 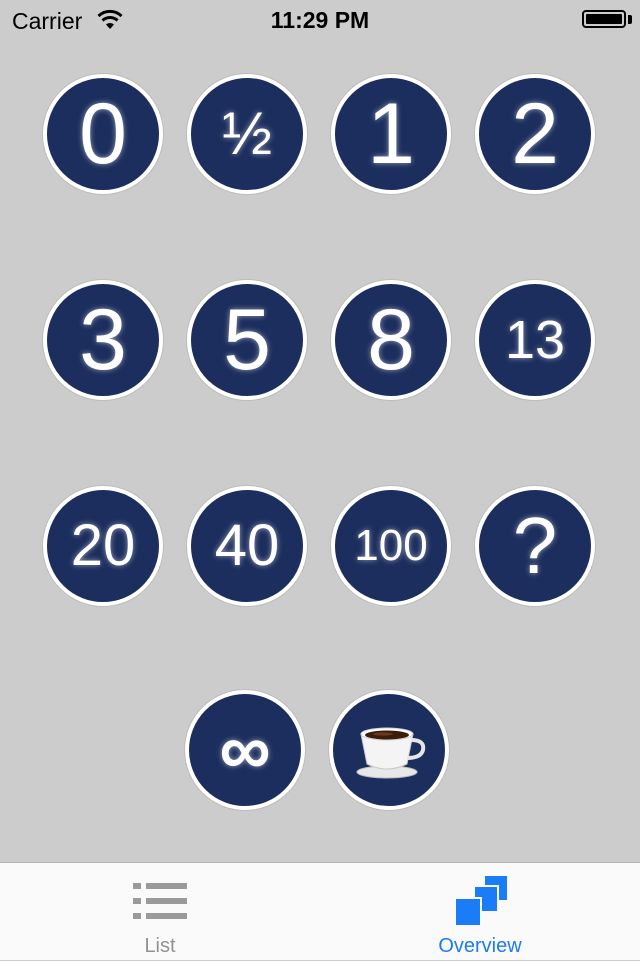 What do you see at coordinates (160, 901) in the screenshot?
I see `list-icon` at bounding box center [160, 901].